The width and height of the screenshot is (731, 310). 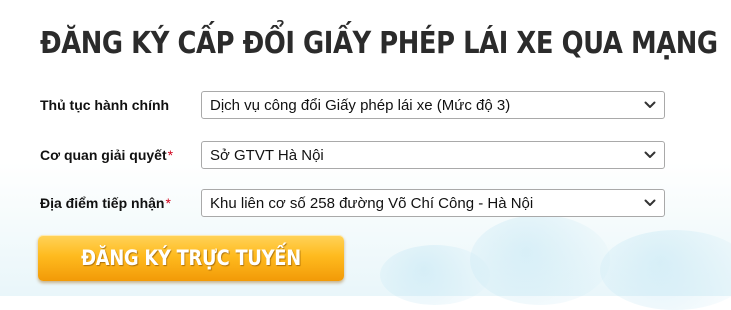 I want to click on procedure-label: Thủ tục hành chính, so click(x=104, y=105).